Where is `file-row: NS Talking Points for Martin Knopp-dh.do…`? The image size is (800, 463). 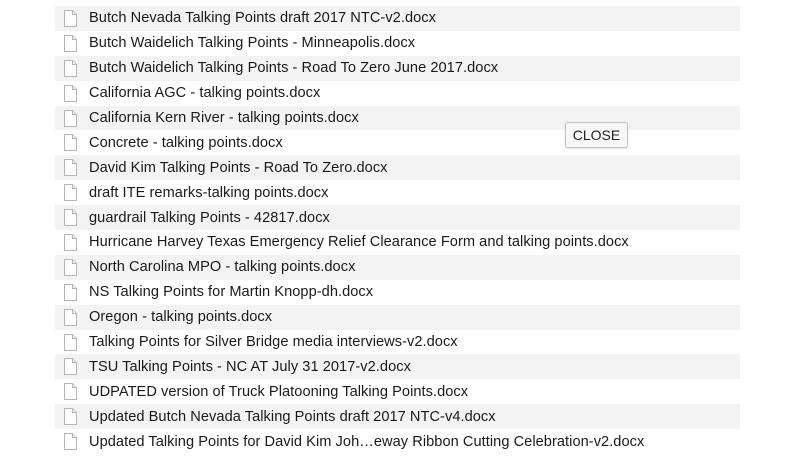
file-row: NS Talking Points for Martin Knopp-dh.do… is located at coordinates (397, 292).